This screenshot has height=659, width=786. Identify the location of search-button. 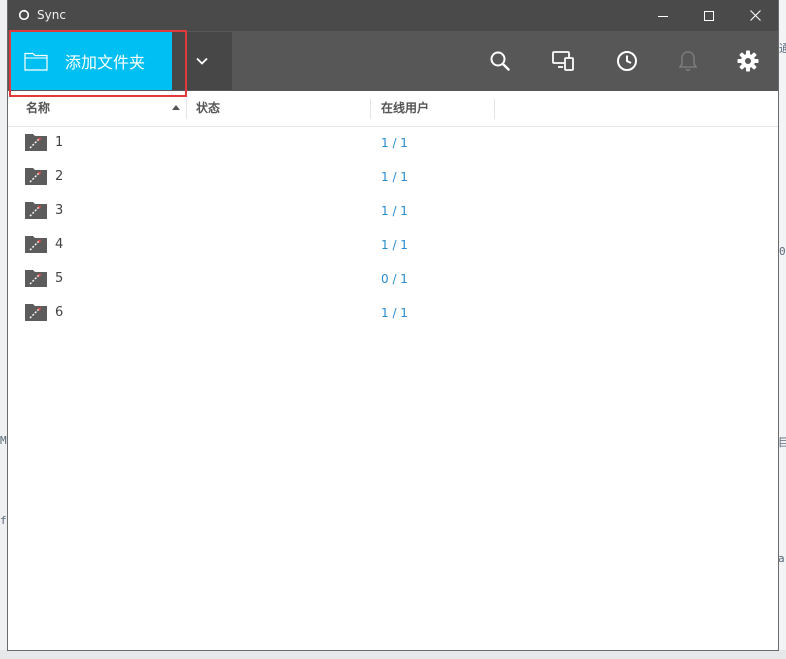
(500, 61).